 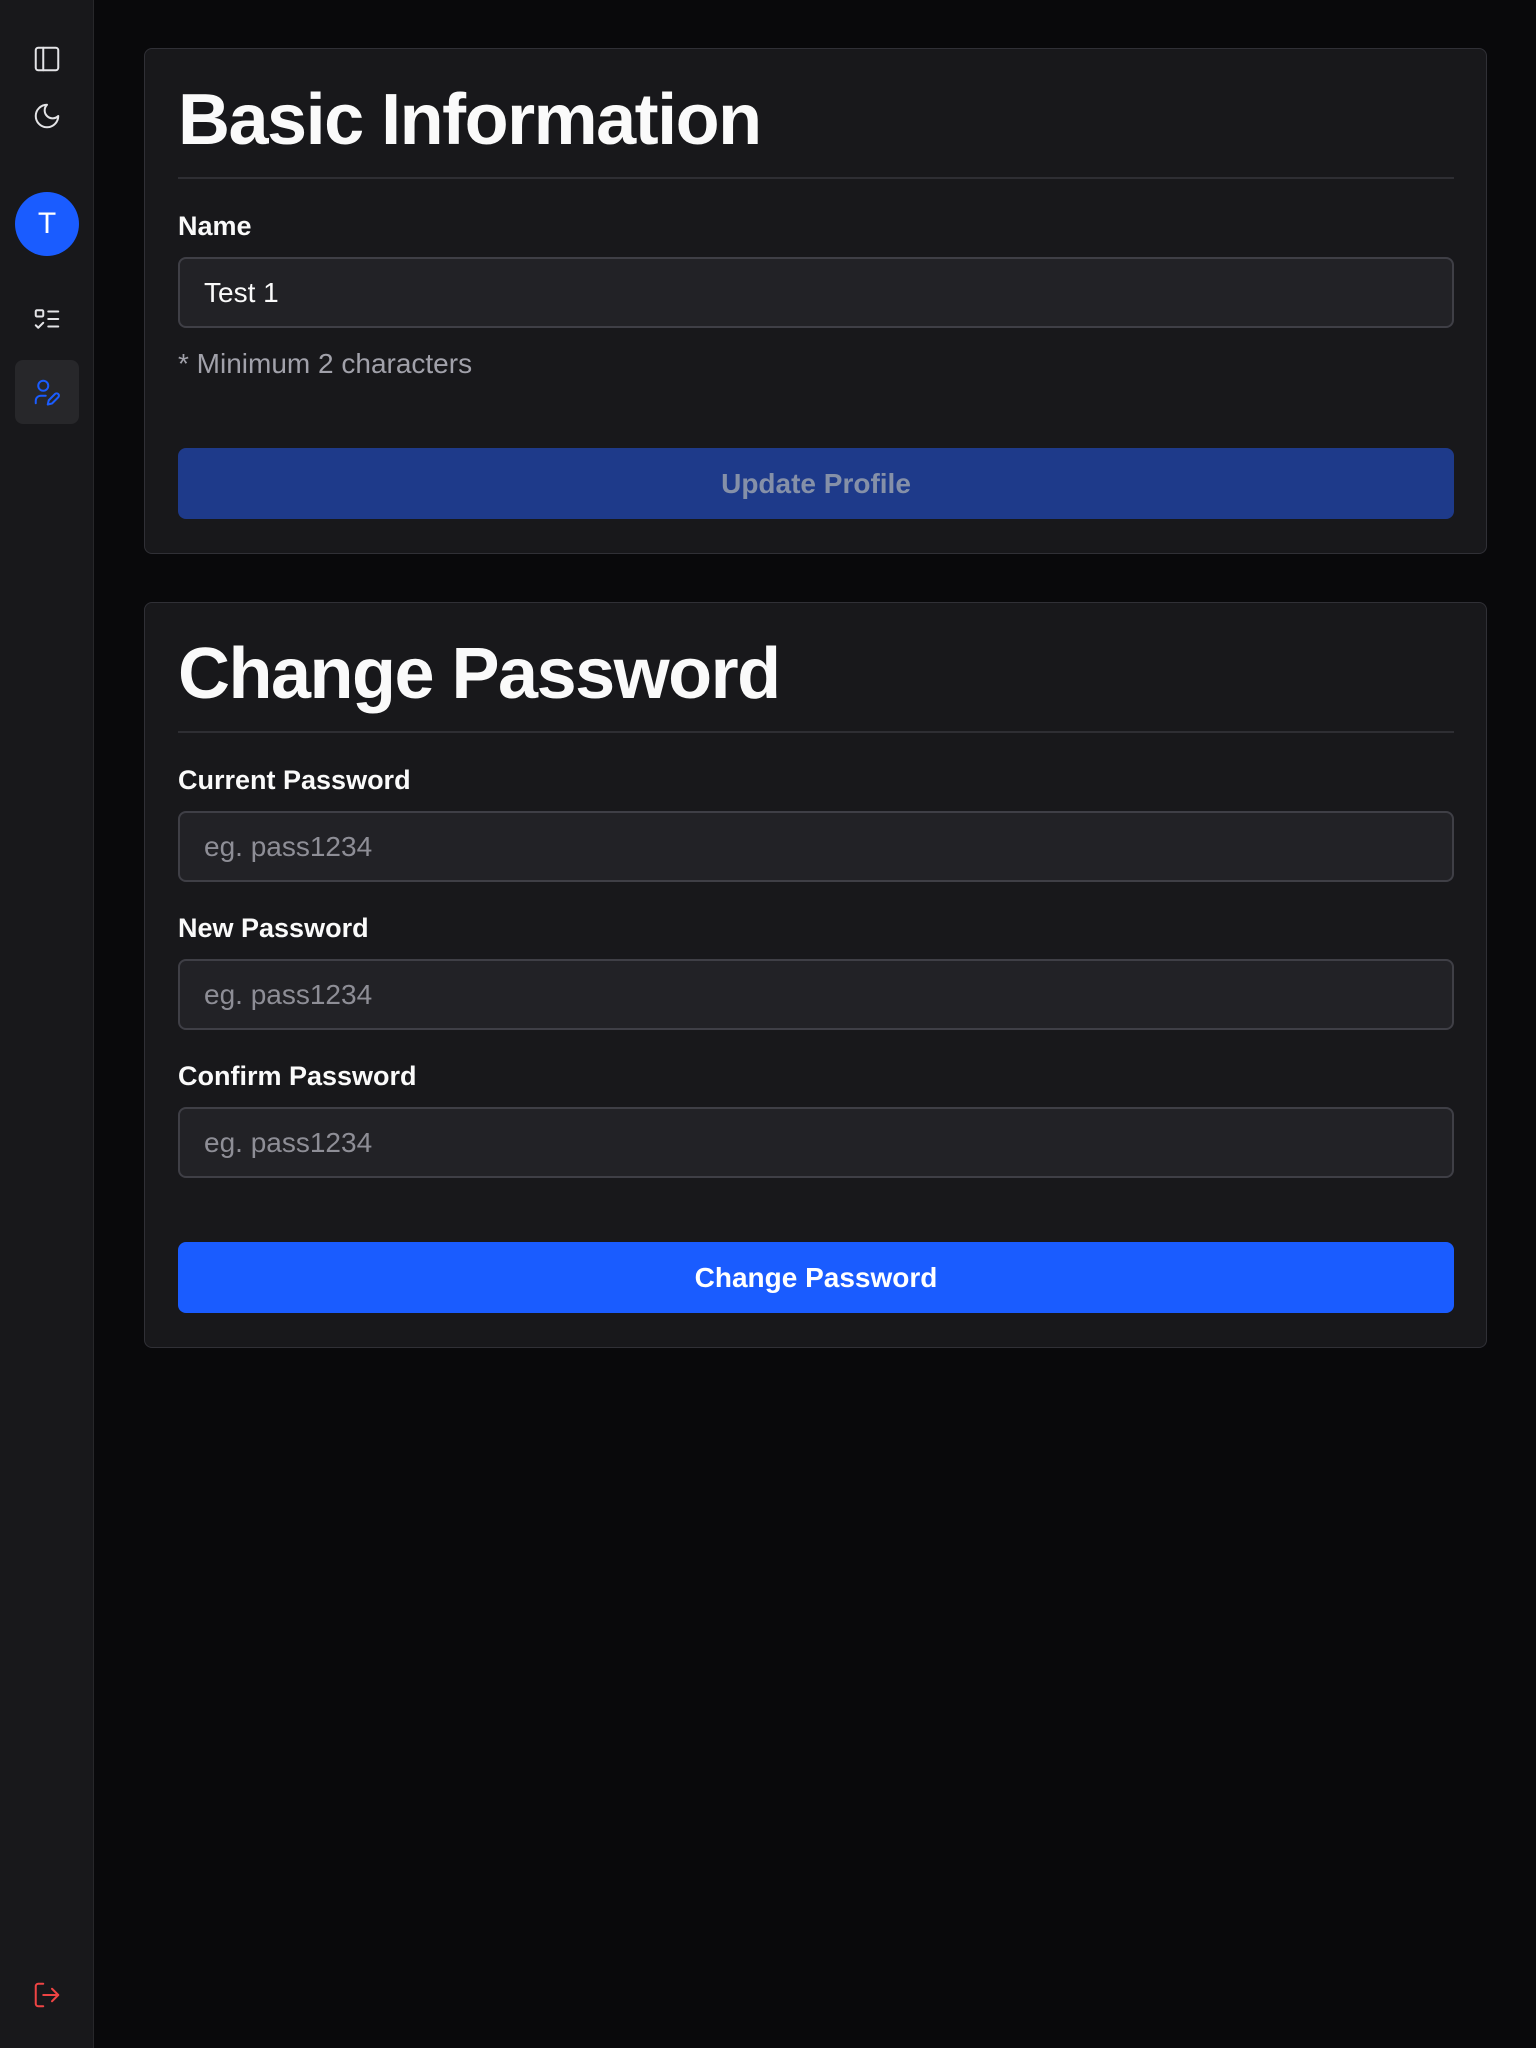 I want to click on confirm-password-label: Confirm Password, so click(x=297, y=1076).